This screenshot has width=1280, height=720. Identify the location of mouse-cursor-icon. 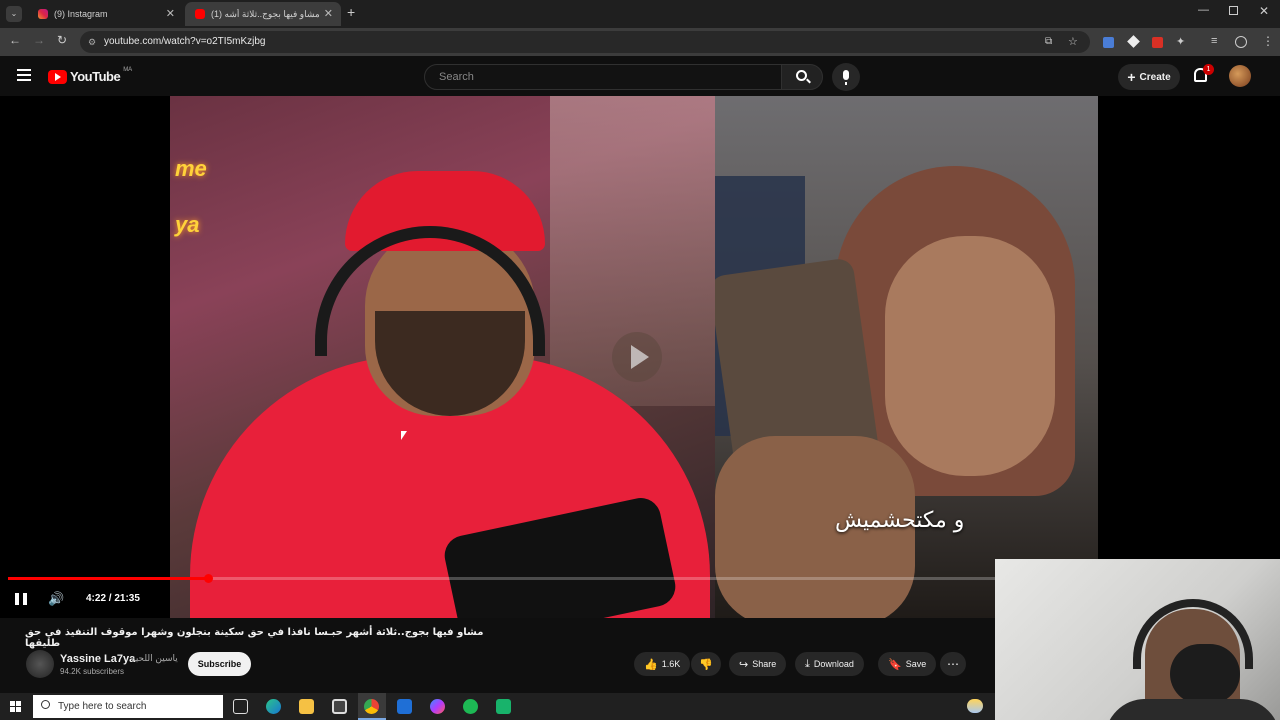
(404, 435).